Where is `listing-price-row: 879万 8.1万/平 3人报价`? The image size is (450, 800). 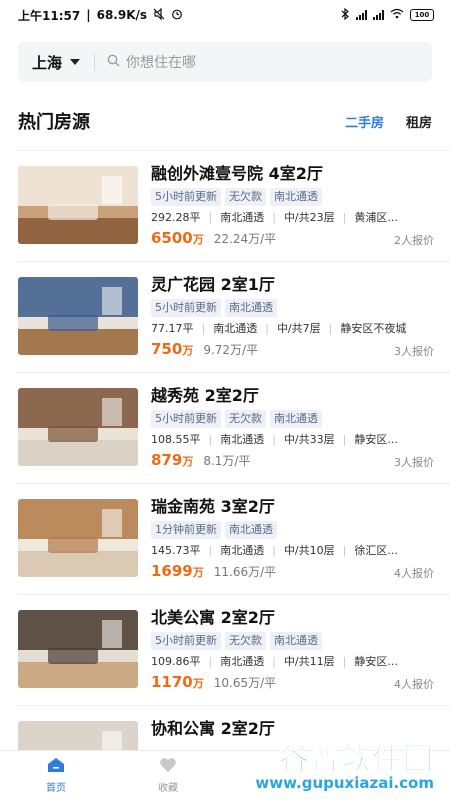 listing-price-row: 879万 8.1万/平 3人报价 is located at coordinates (294, 462).